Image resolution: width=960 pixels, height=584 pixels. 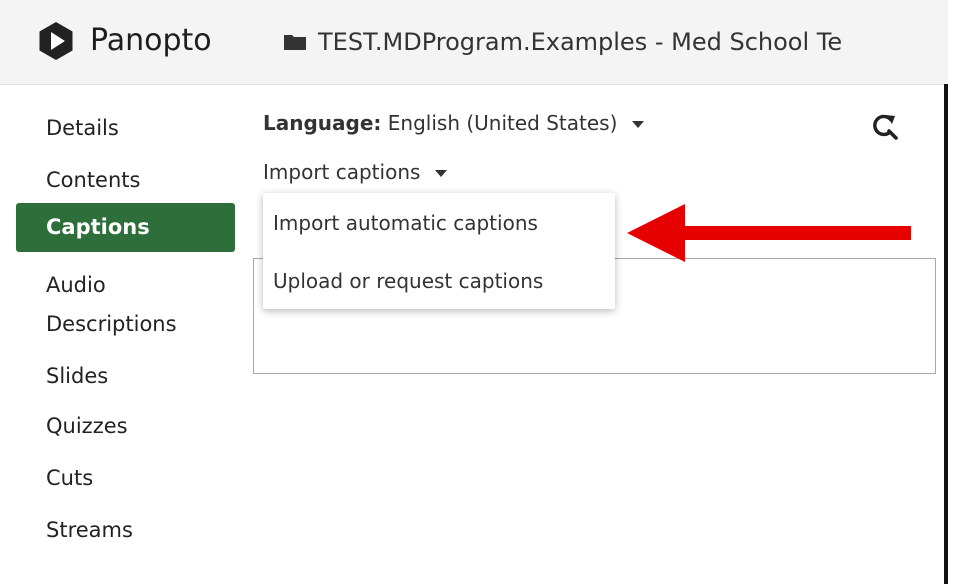 I want to click on app-name: Panopto, so click(x=151, y=41).